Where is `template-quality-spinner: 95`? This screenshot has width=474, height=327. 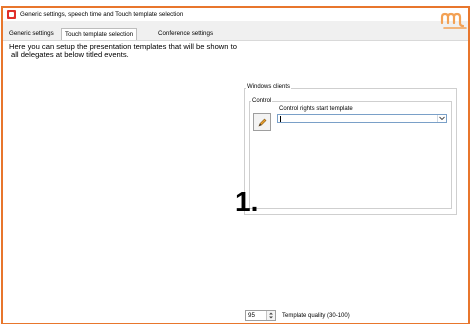
template-quality-spinner: 95 is located at coordinates (260, 315).